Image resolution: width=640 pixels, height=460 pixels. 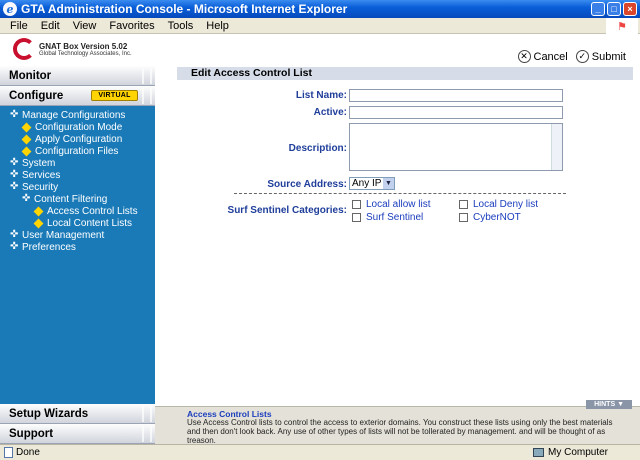 I want to click on checkbox-label: CyberNOT, so click(x=497, y=217).